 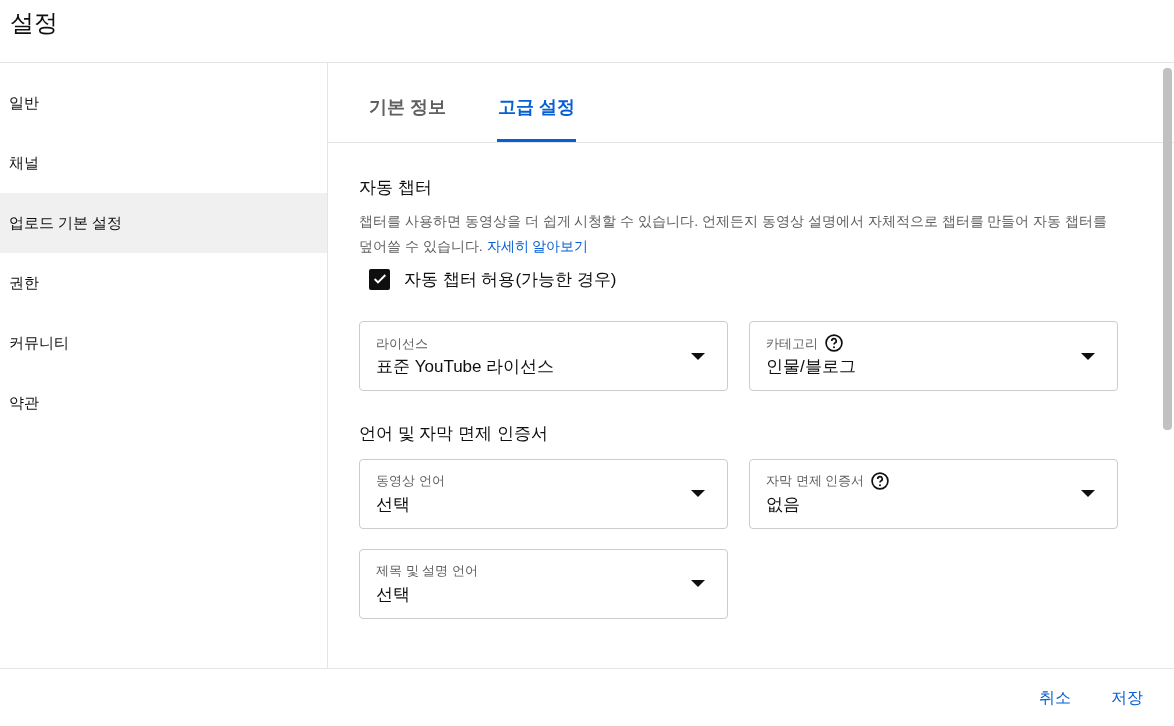 What do you see at coordinates (34, 23) in the screenshot?
I see `window-title: 설정` at bounding box center [34, 23].